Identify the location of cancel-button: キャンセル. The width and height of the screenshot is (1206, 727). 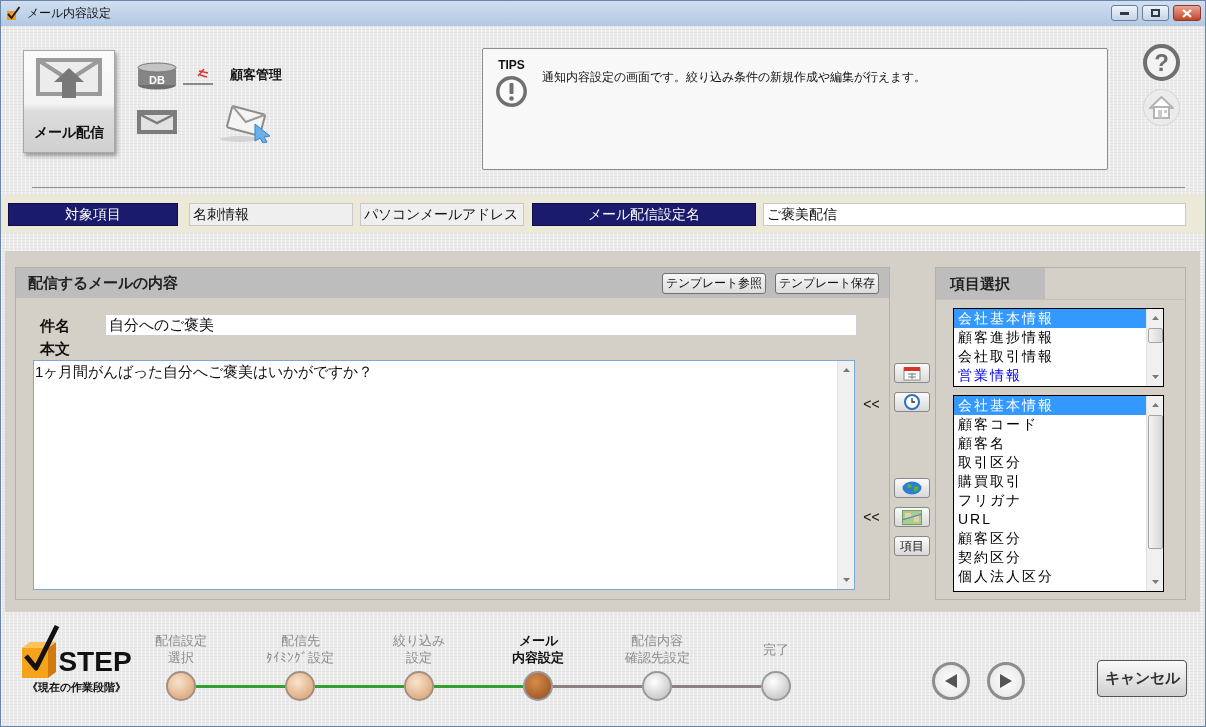
(1142, 678).